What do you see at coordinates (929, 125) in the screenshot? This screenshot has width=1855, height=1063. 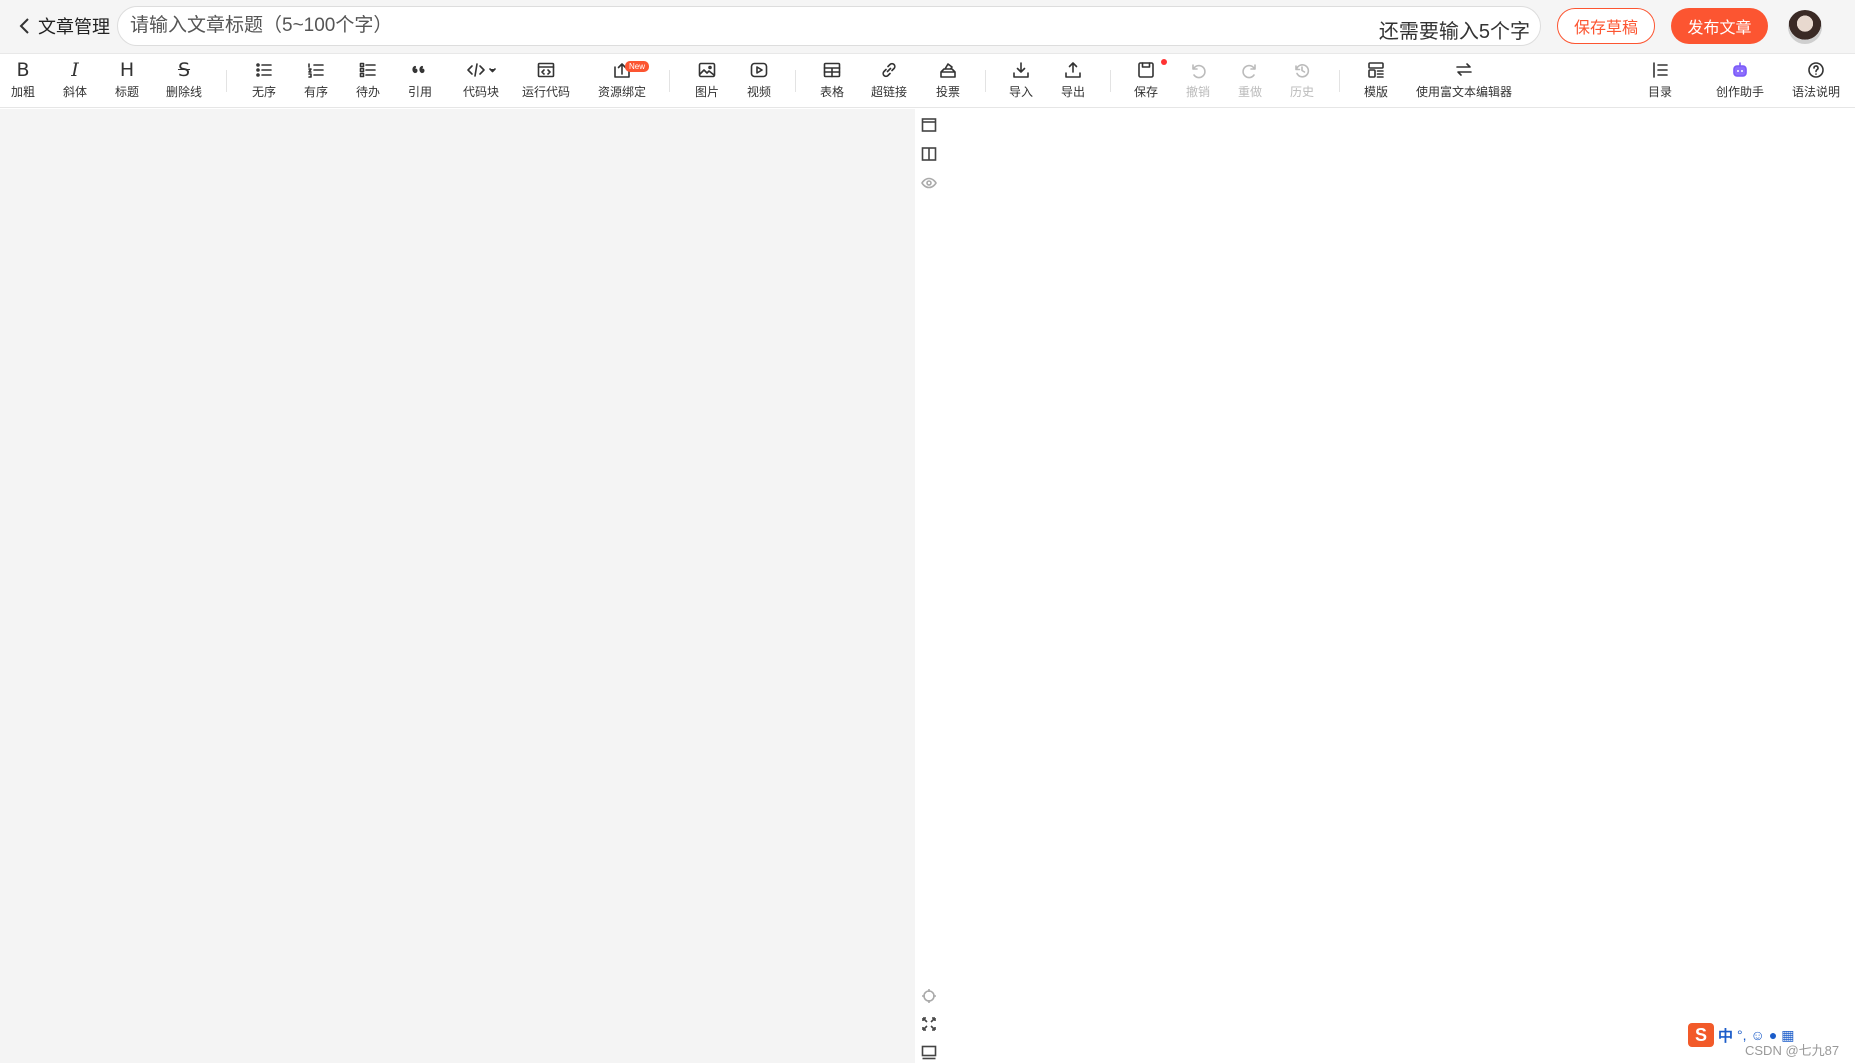 I see `editor-only-view-toggle` at bounding box center [929, 125].